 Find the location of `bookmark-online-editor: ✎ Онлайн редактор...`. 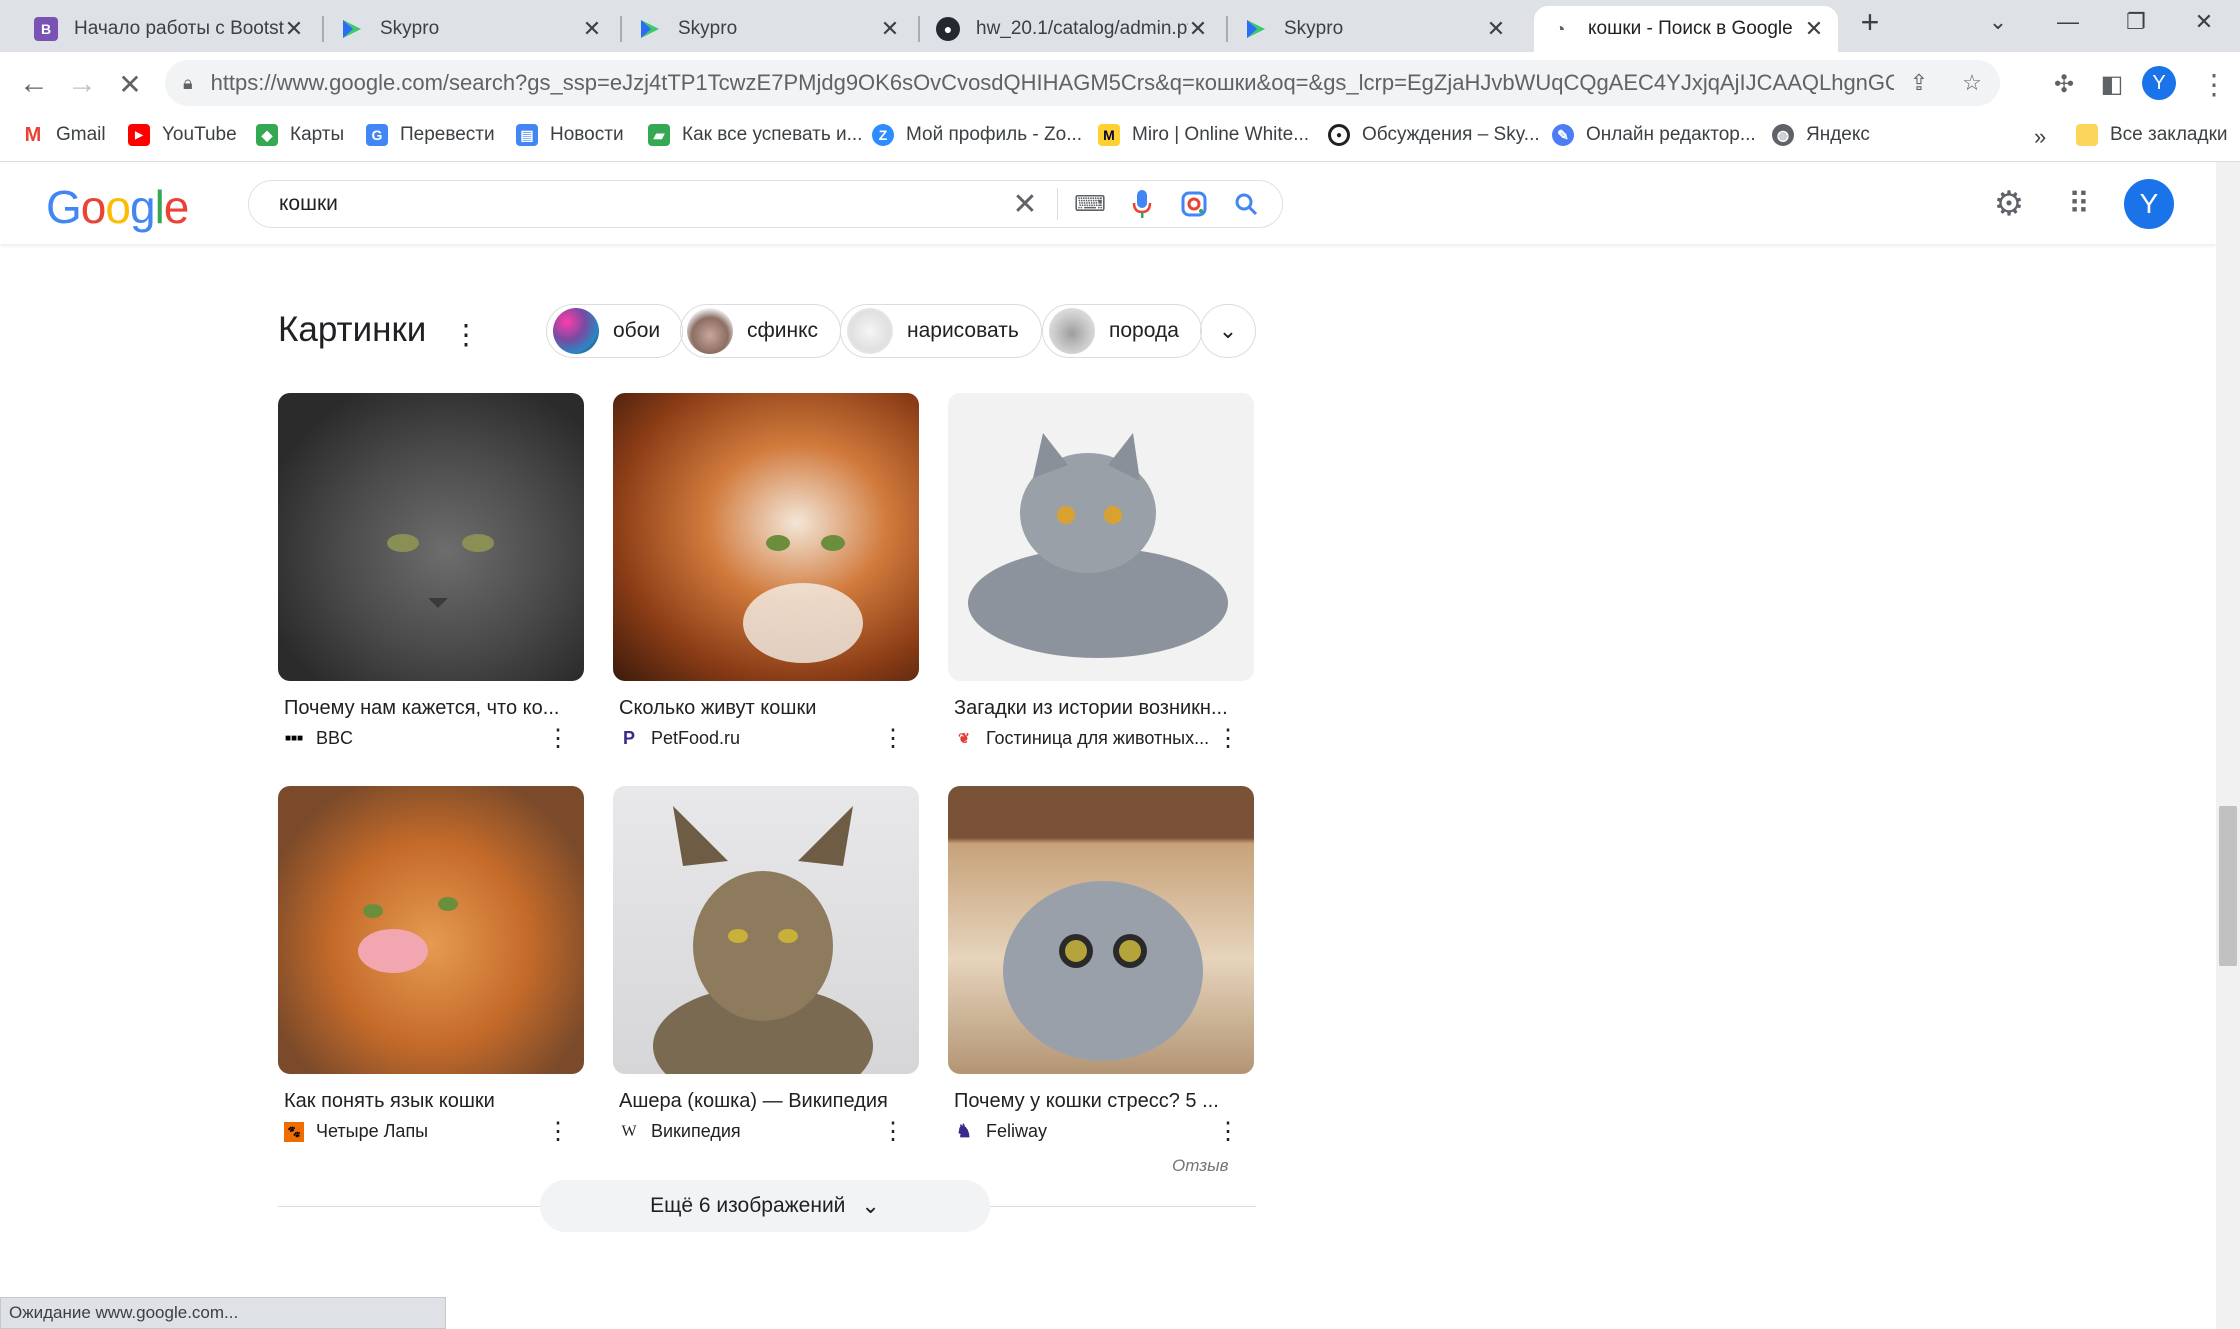

bookmark-online-editor: ✎ Онлайн редактор... is located at coordinates (1654, 135).